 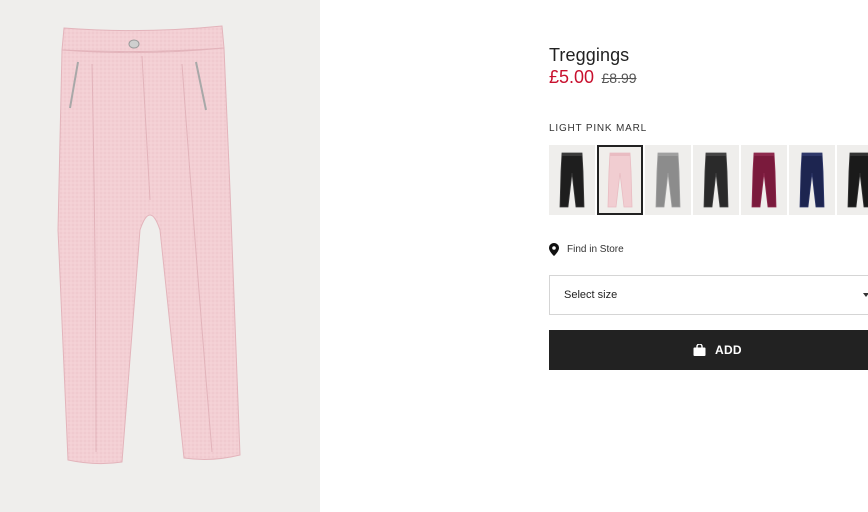 I want to click on find-in-store-label: Find in Store, so click(x=595, y=249).